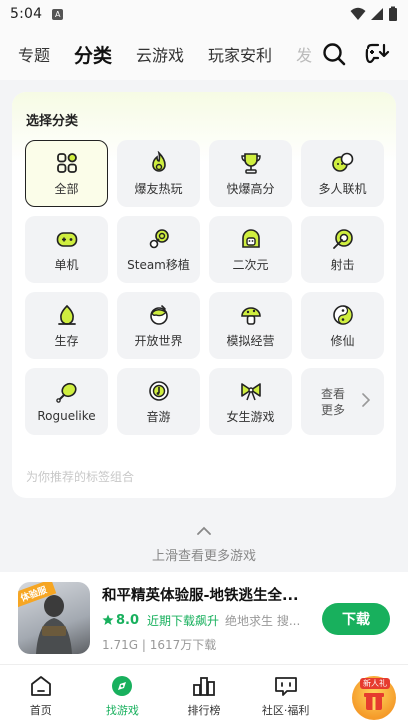 The height and width of the screenshot is (726, 408). I want to click on category-hot: 爆友热玩, so click(158, 173).